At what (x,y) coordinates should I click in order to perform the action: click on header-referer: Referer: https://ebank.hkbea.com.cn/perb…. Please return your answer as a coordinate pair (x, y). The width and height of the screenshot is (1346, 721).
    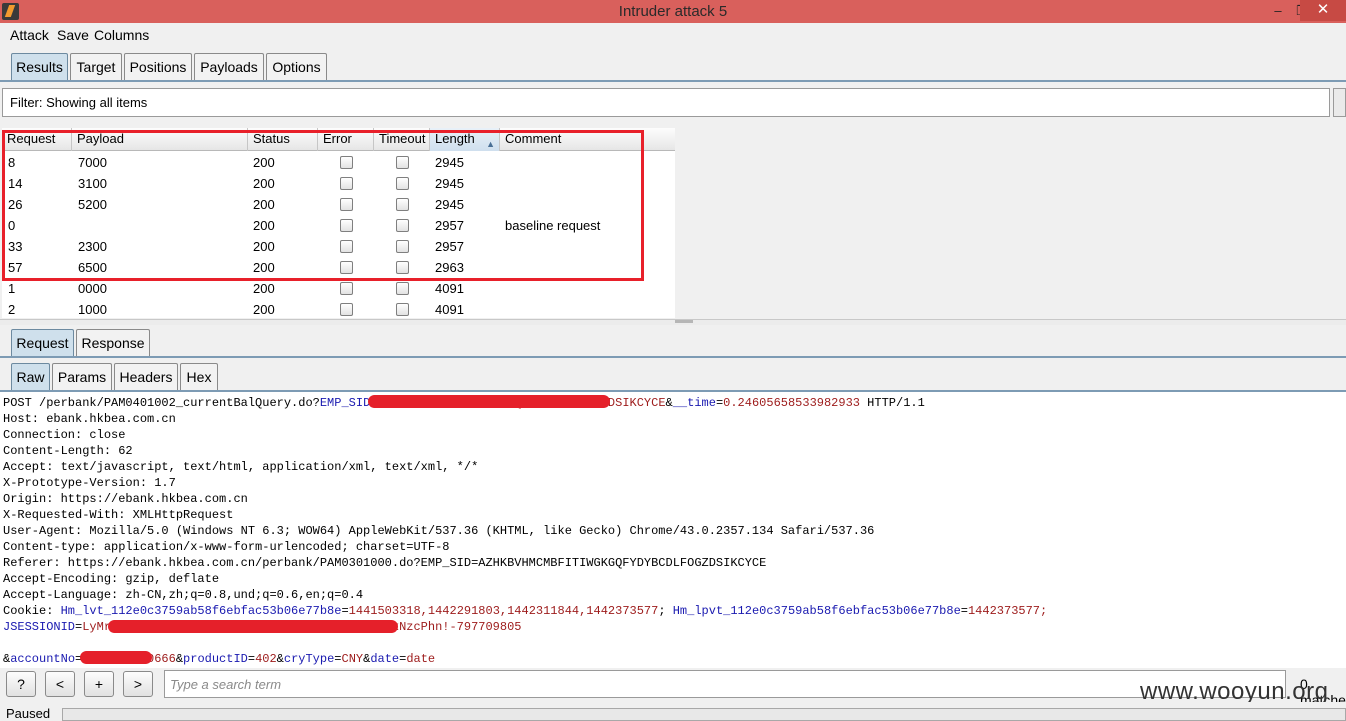
    Looking at the image, I should click on (385, 563).